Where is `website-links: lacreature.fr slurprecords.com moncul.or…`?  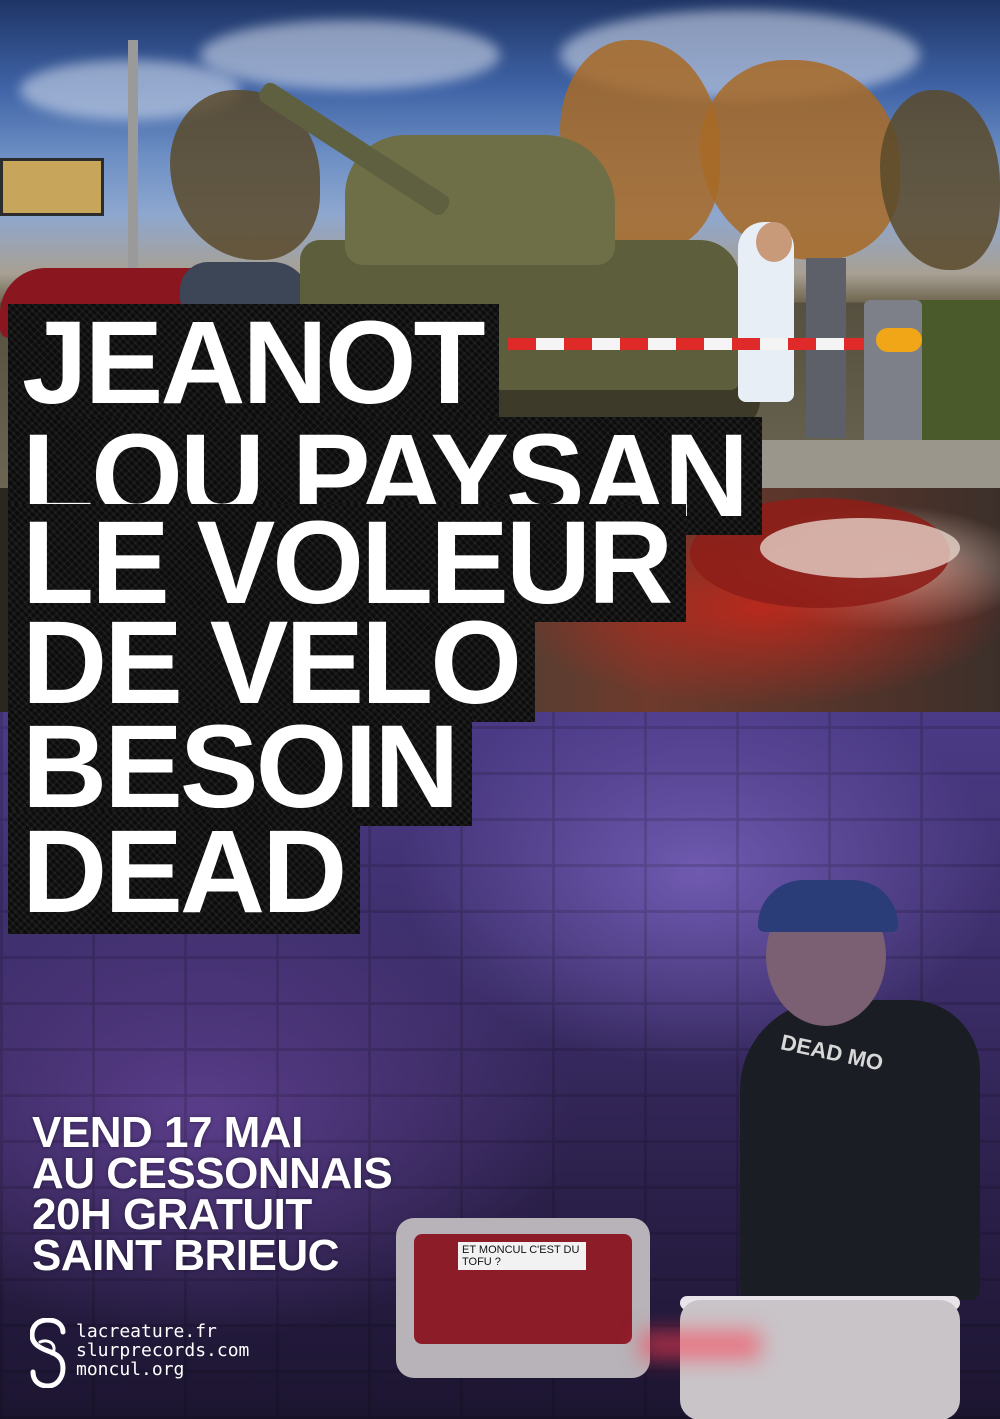
website-links: lacreature.fr slurprecords.com moncul.or… is located at coordinates (162, 1350).